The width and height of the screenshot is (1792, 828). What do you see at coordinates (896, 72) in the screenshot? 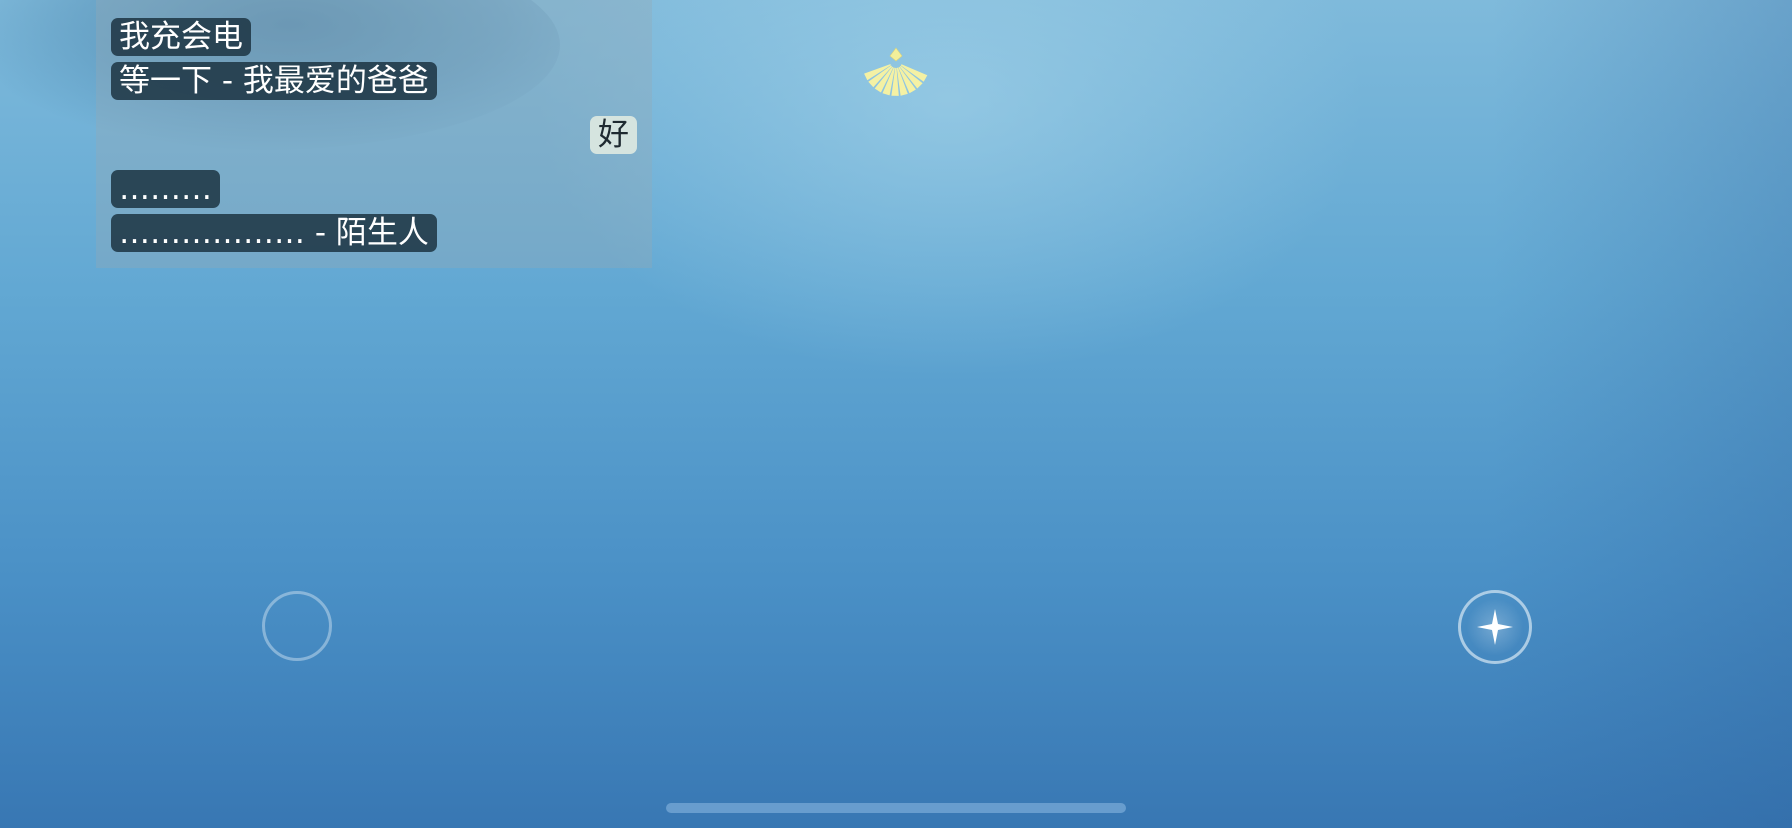
I see `winged-light-icon` at bounding box center [896, 72].